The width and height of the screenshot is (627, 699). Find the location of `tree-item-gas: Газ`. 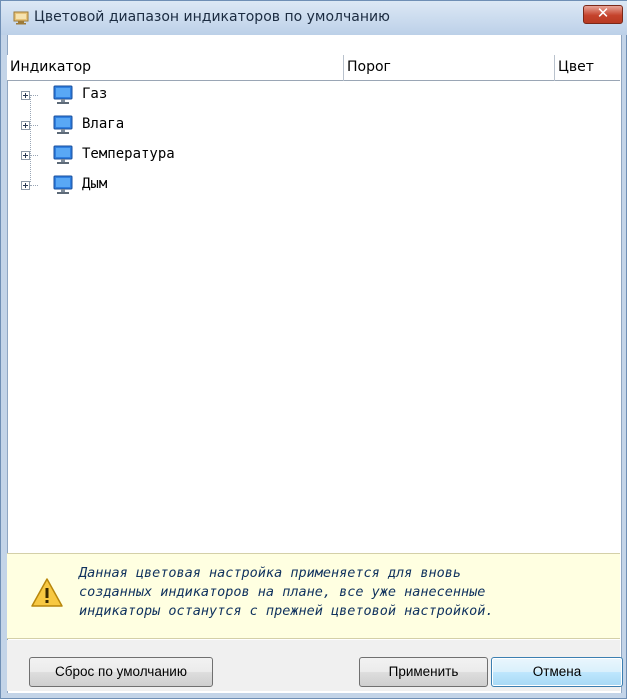

tree-item-gas: Газ is located at coordinates (313, 97).